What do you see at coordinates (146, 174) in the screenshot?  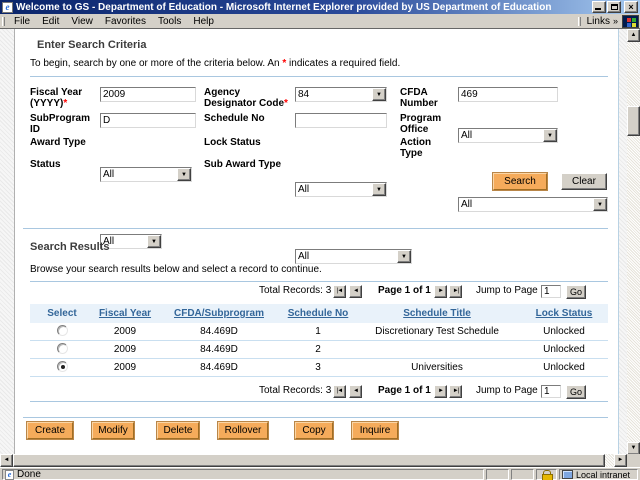 I see `award-type-select: All ▼` at bounding box center [146, 174].